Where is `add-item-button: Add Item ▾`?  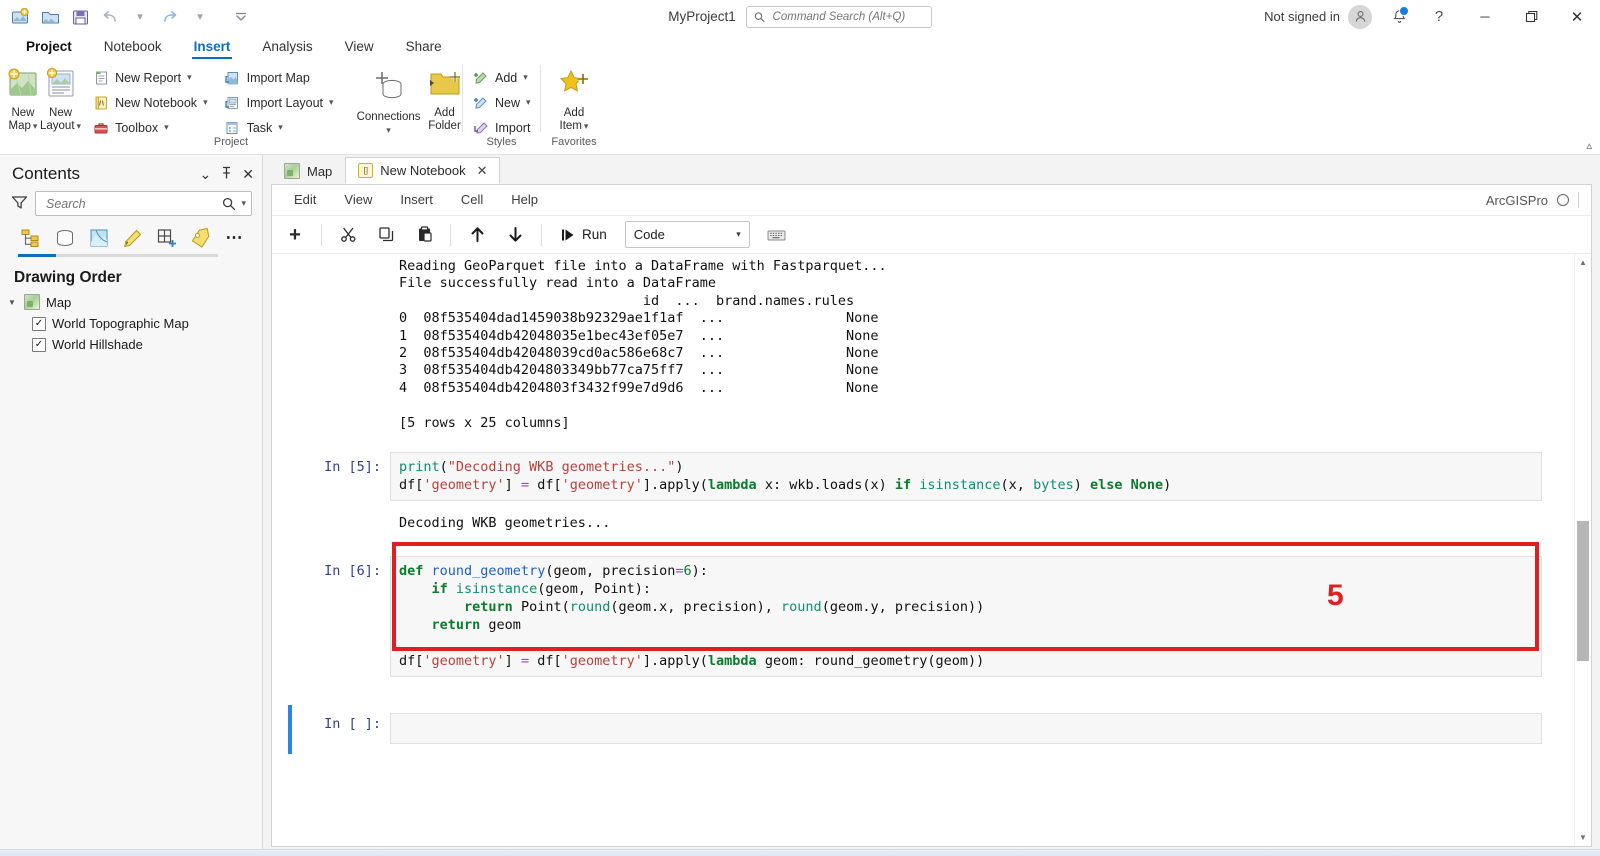
add-item-button: Add Item ▾ is located at coordinates (574, 98).